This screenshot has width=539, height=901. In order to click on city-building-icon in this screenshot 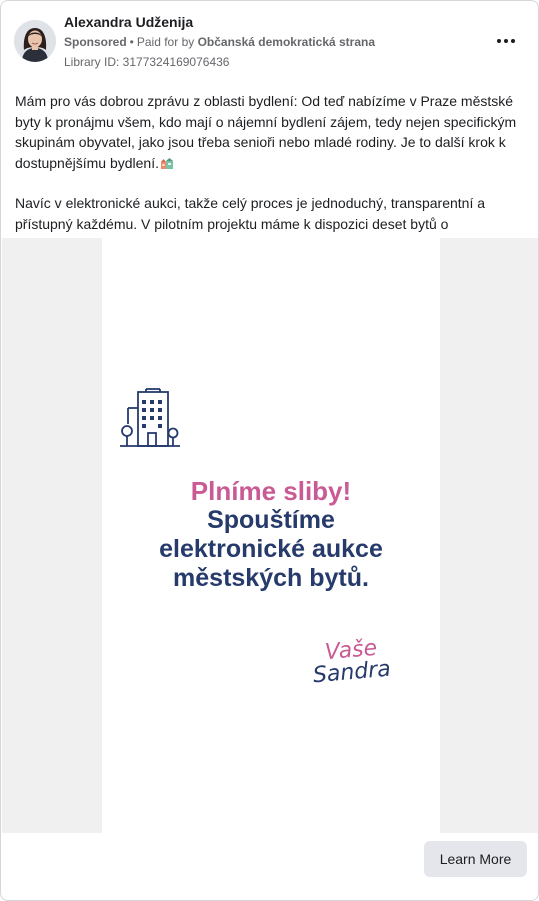, I will do `click(150, 417)`.